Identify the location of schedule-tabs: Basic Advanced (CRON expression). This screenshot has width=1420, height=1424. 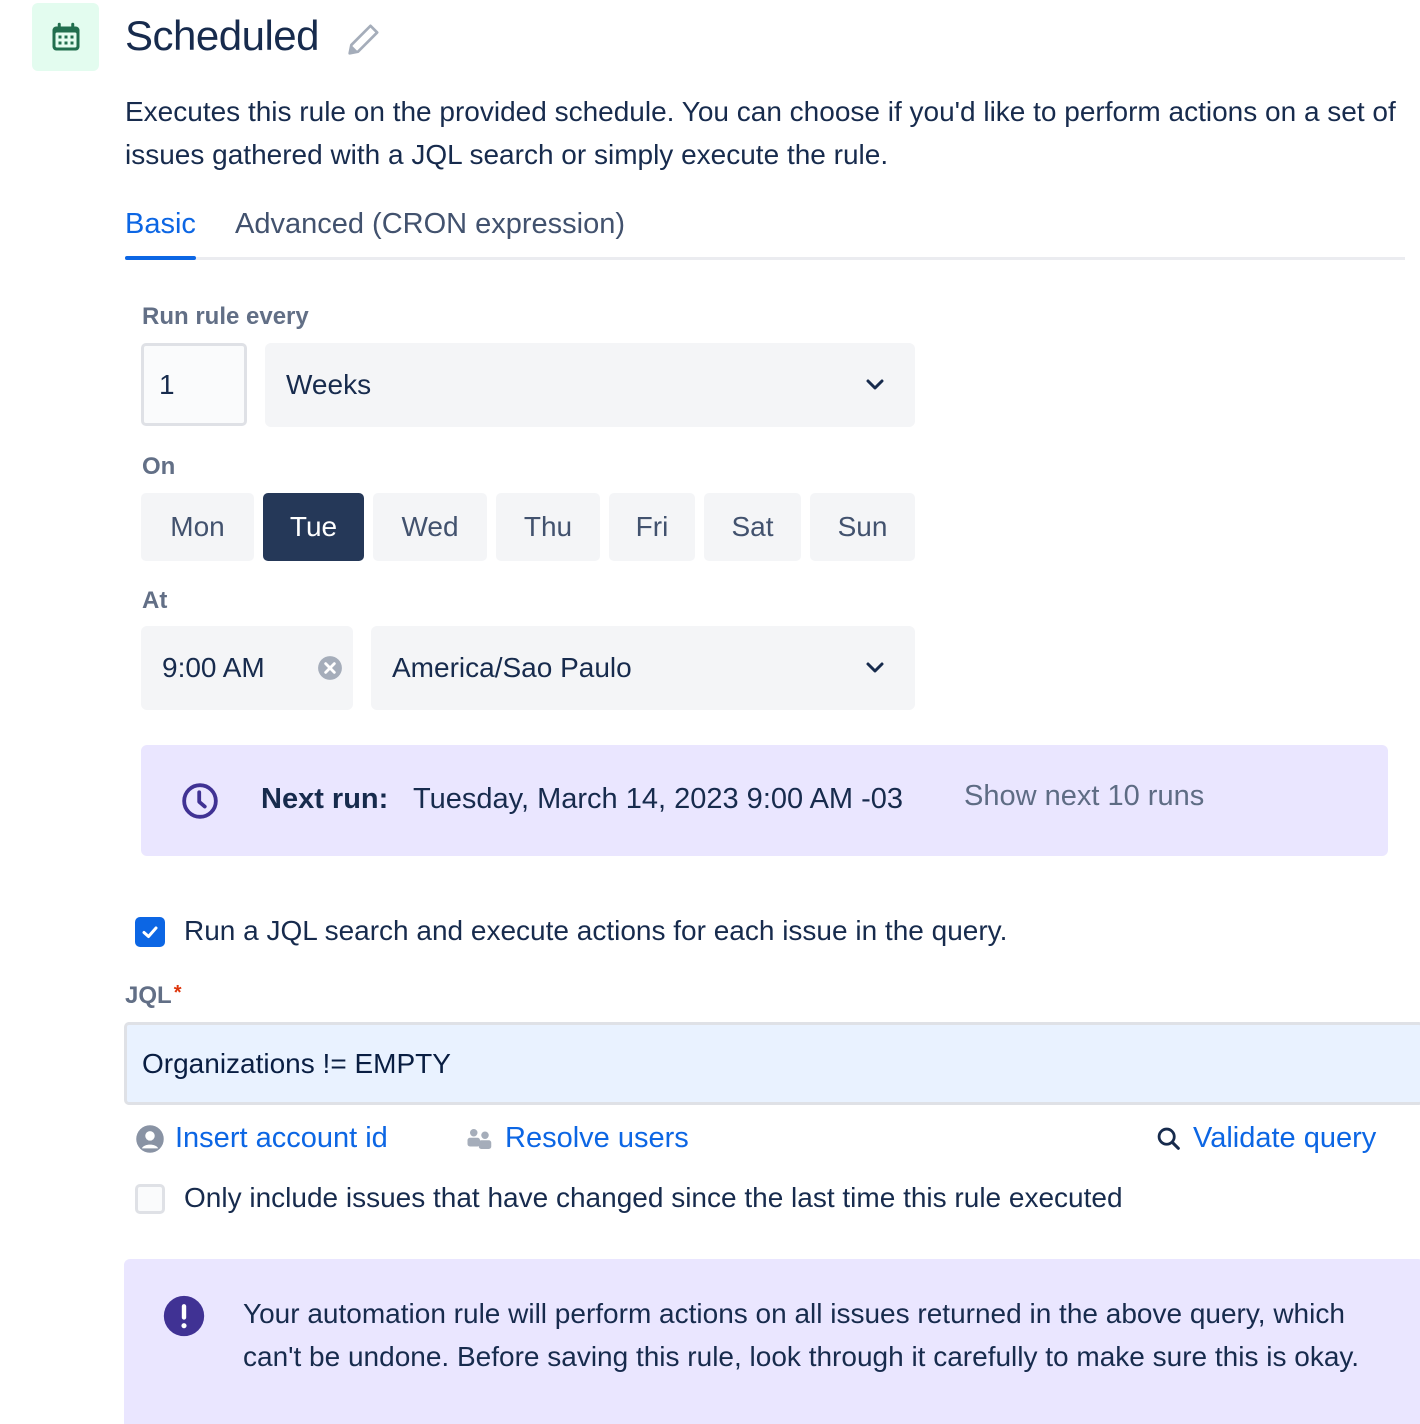
(765, 230).